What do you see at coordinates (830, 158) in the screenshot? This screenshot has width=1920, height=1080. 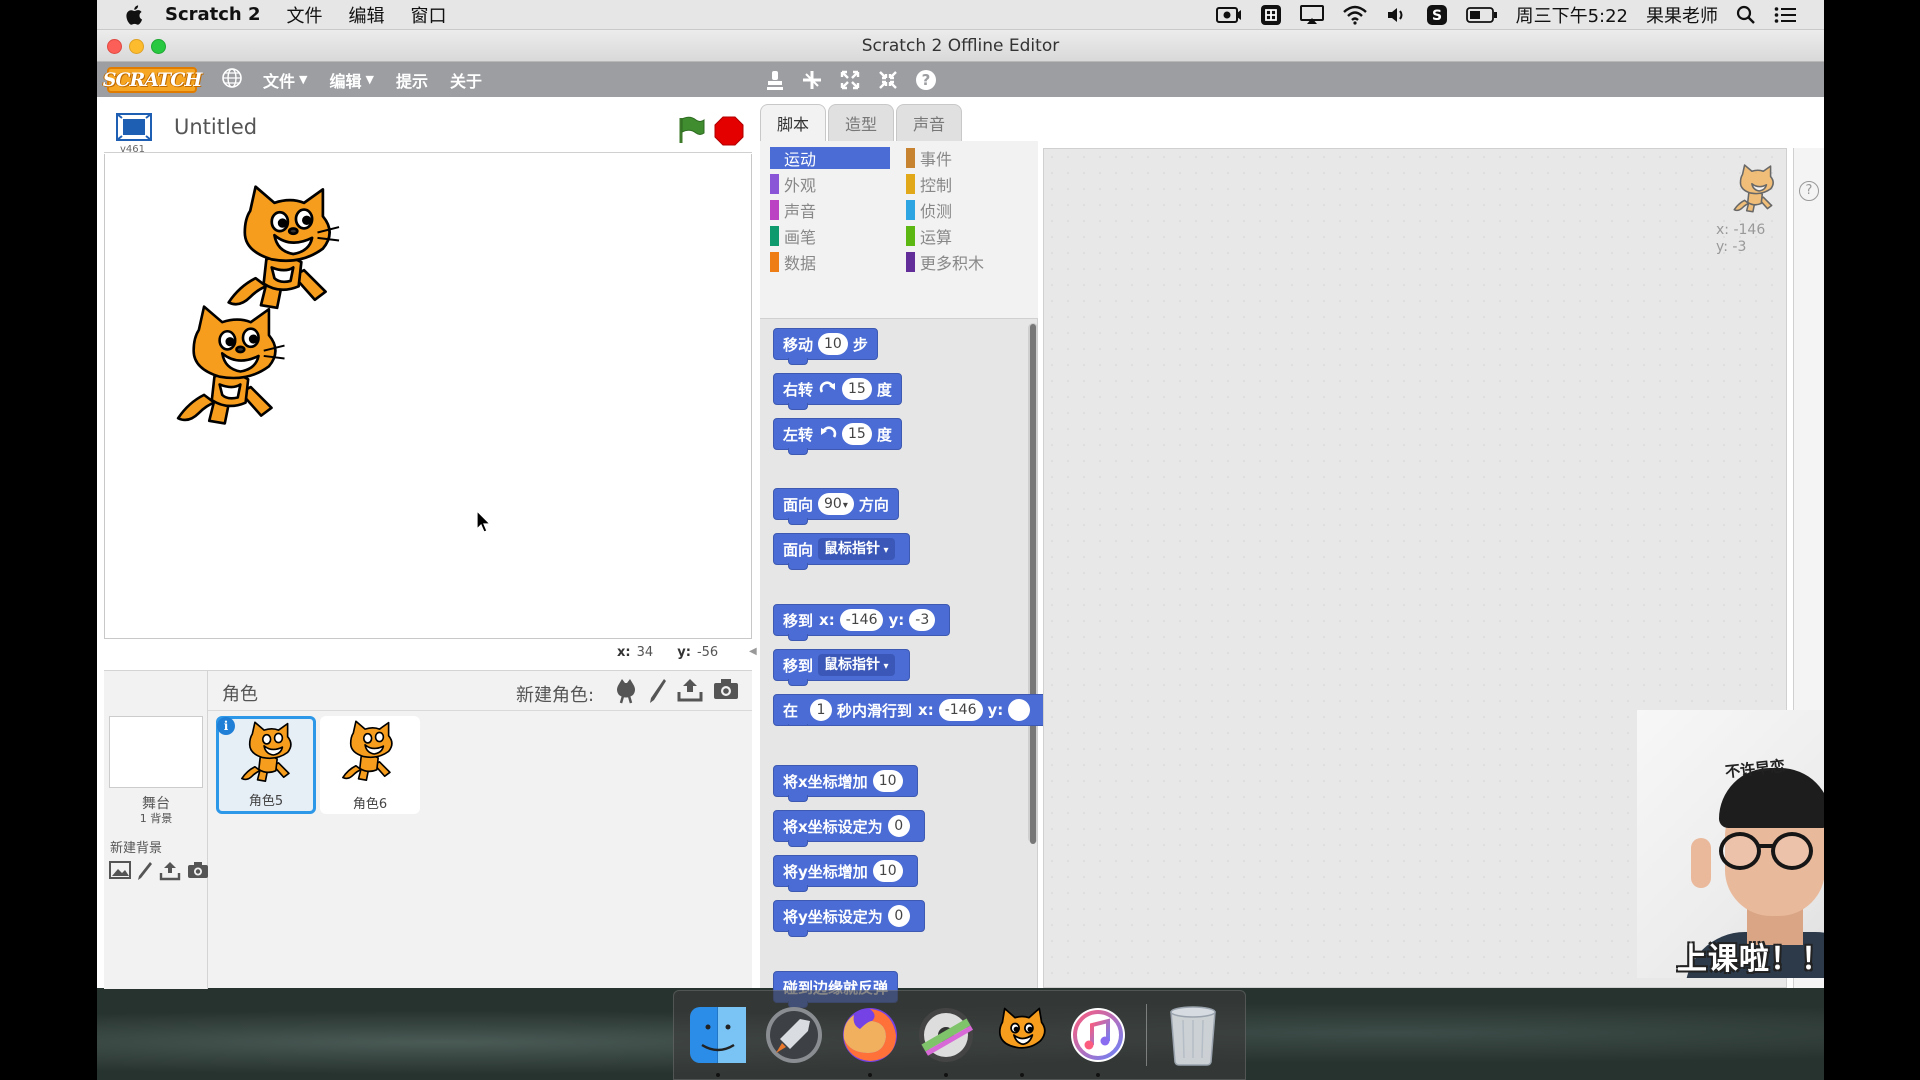 I see `category-motion: 运动` at bounding box center [830, 158].